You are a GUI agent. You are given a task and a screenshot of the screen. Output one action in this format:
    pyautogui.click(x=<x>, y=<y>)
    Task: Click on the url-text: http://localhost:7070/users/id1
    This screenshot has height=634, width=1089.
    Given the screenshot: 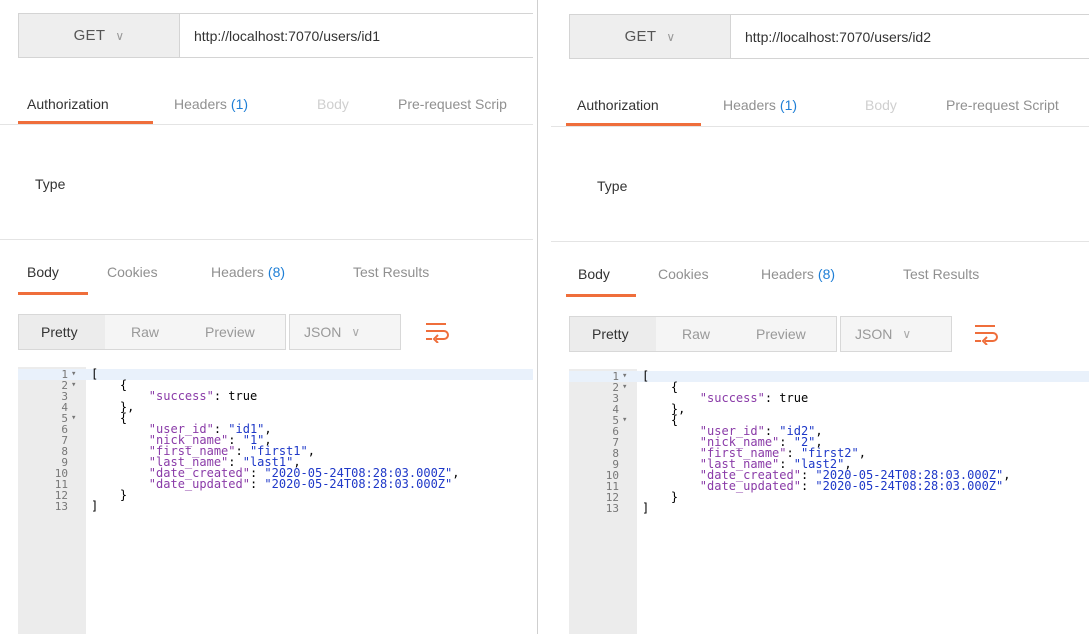 What is the action you would take?
    pyautogui.click(x=287, y=35)
    